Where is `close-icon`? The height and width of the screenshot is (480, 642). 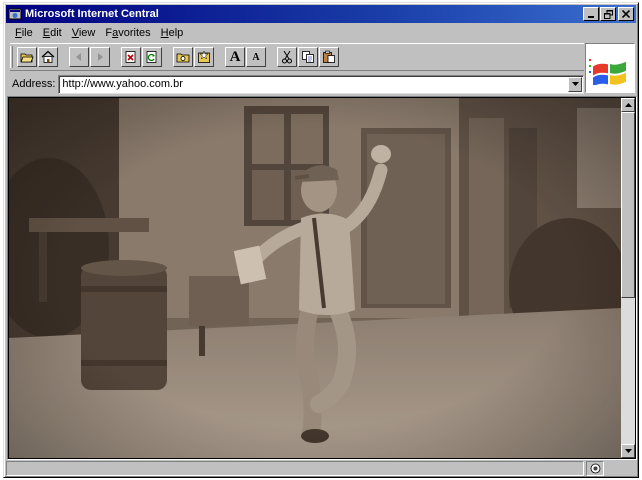 close-icon is located at coordinates (626, 14).